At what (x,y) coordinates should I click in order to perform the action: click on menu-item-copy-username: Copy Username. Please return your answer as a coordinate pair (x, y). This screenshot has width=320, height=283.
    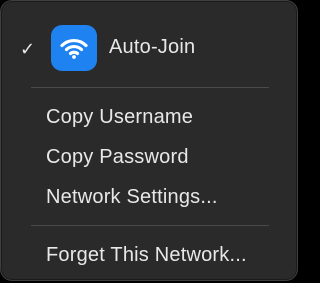
    Looking at the image, I should click on (149, 117).